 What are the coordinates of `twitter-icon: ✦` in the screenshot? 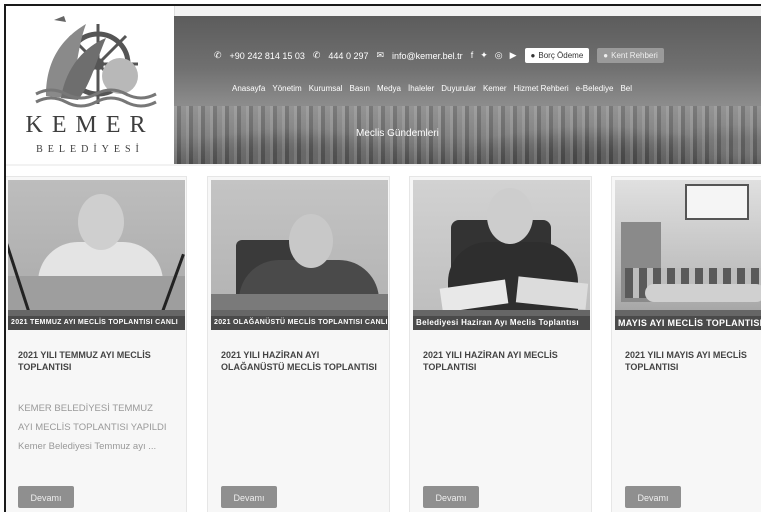 It's located at (484, 55).